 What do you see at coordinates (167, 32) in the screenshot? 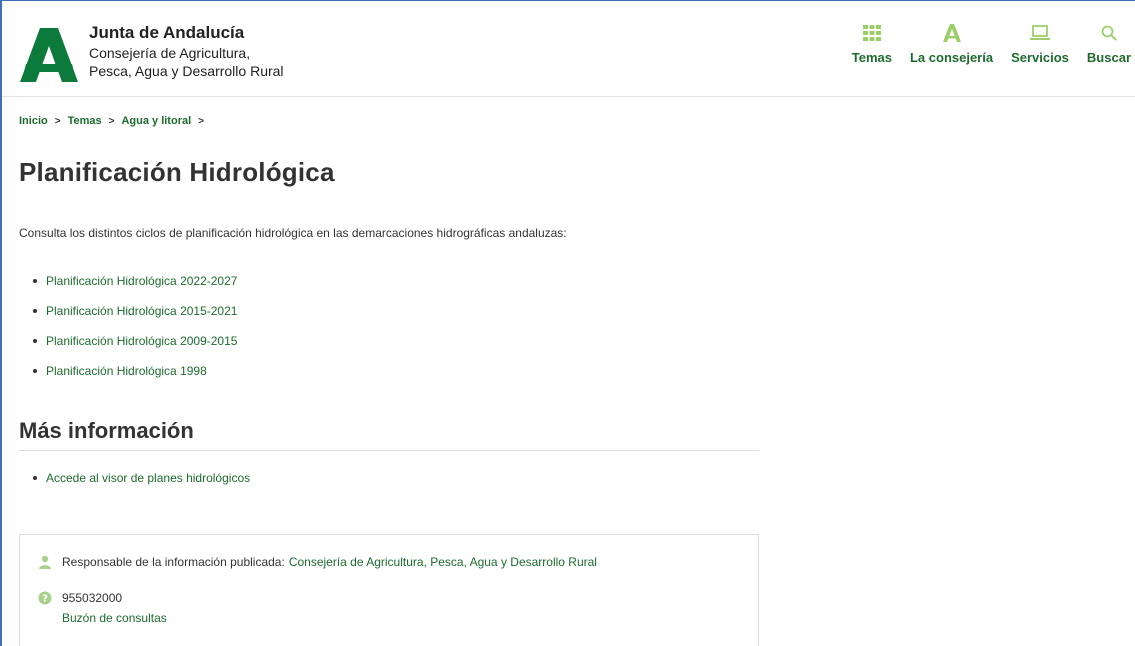
I see `brand-title: Junta de Andalucía` at bounding box center [167, 32].